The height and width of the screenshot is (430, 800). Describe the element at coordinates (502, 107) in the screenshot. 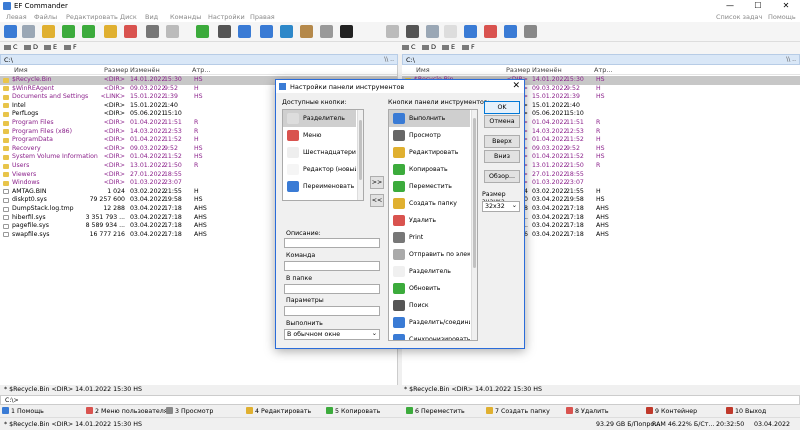

I see `ok-button: OK` at that location.